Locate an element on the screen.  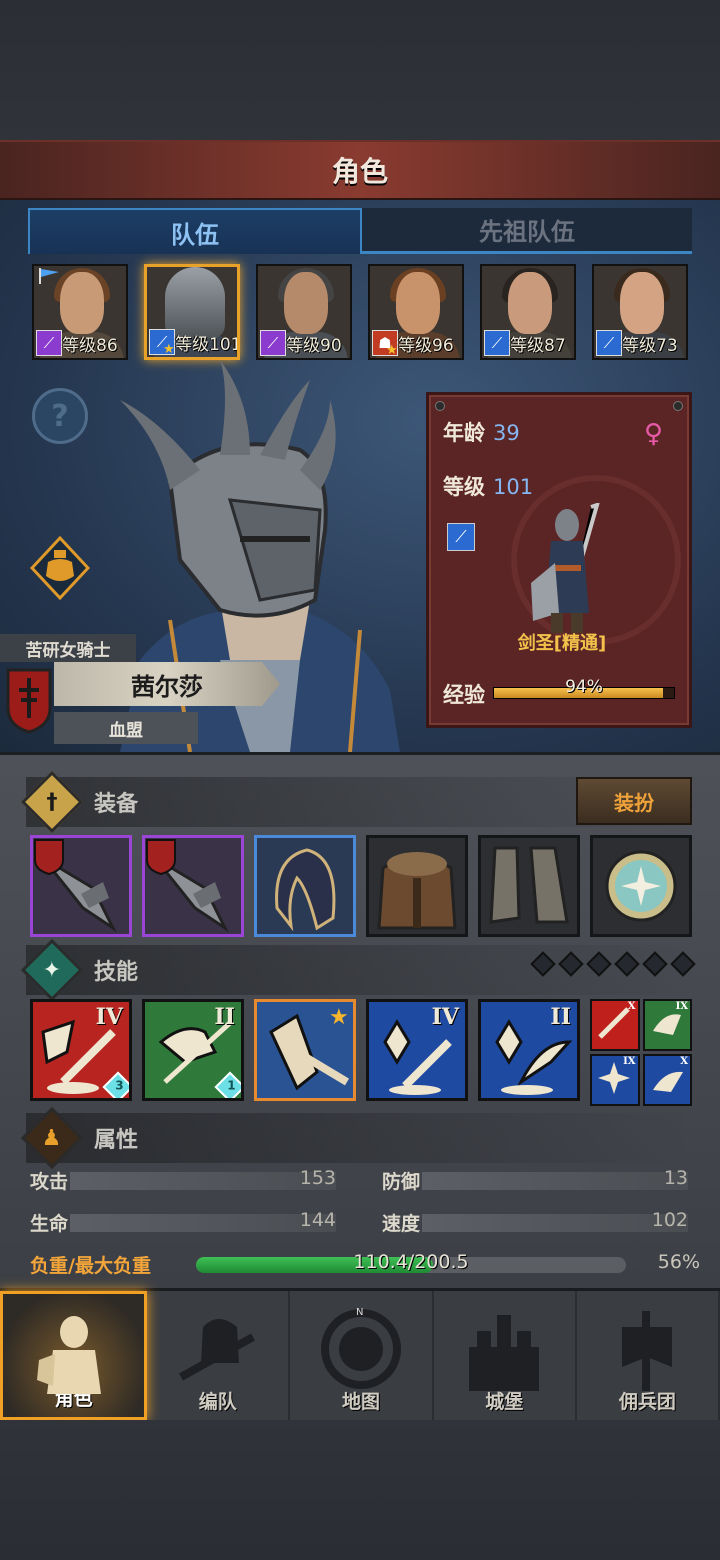
equip-slot-hood is located at coordinates (305, 886).